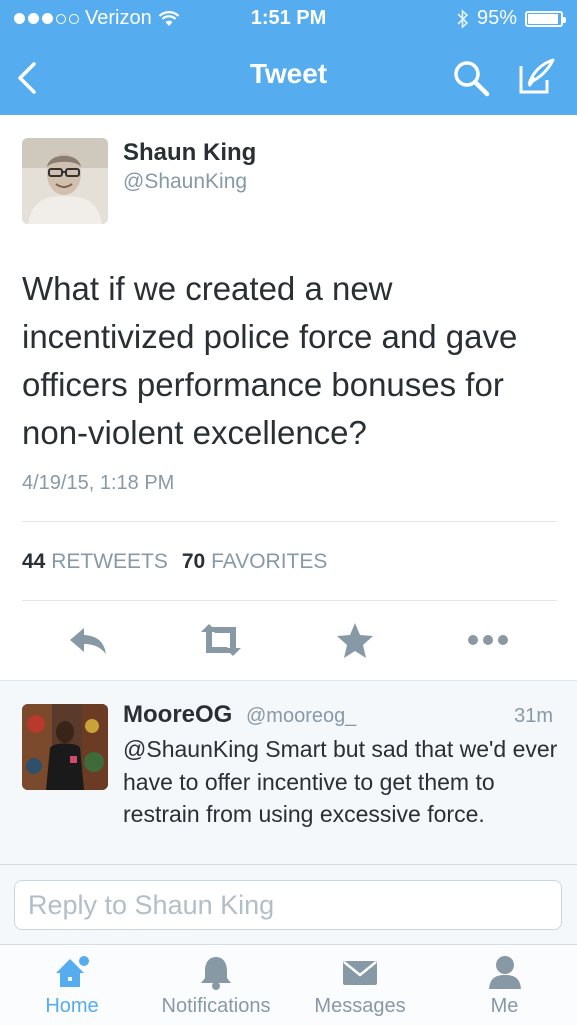  I want to click on envelope-icon, so click(360, 973).